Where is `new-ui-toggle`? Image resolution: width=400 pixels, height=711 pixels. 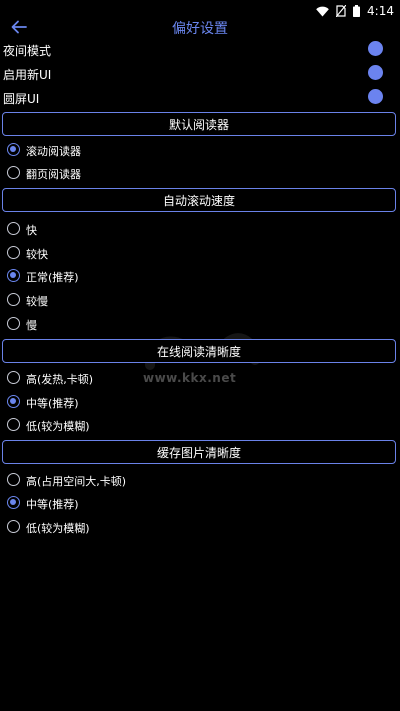
new-ui-toggle is located at coordinates (375, 72).